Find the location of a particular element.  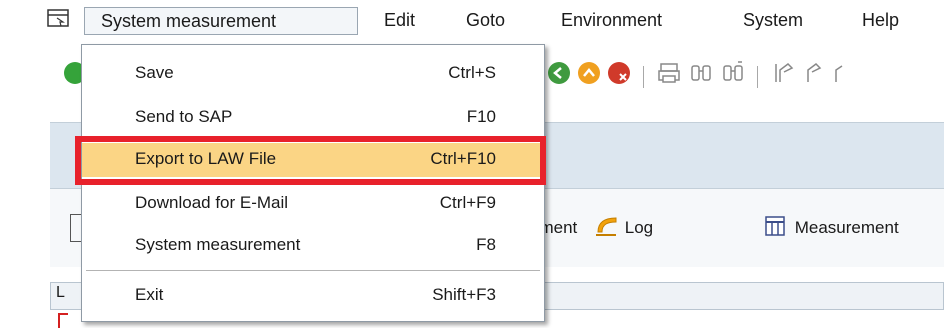

menu-system: System is located at coordinates (773, 21).